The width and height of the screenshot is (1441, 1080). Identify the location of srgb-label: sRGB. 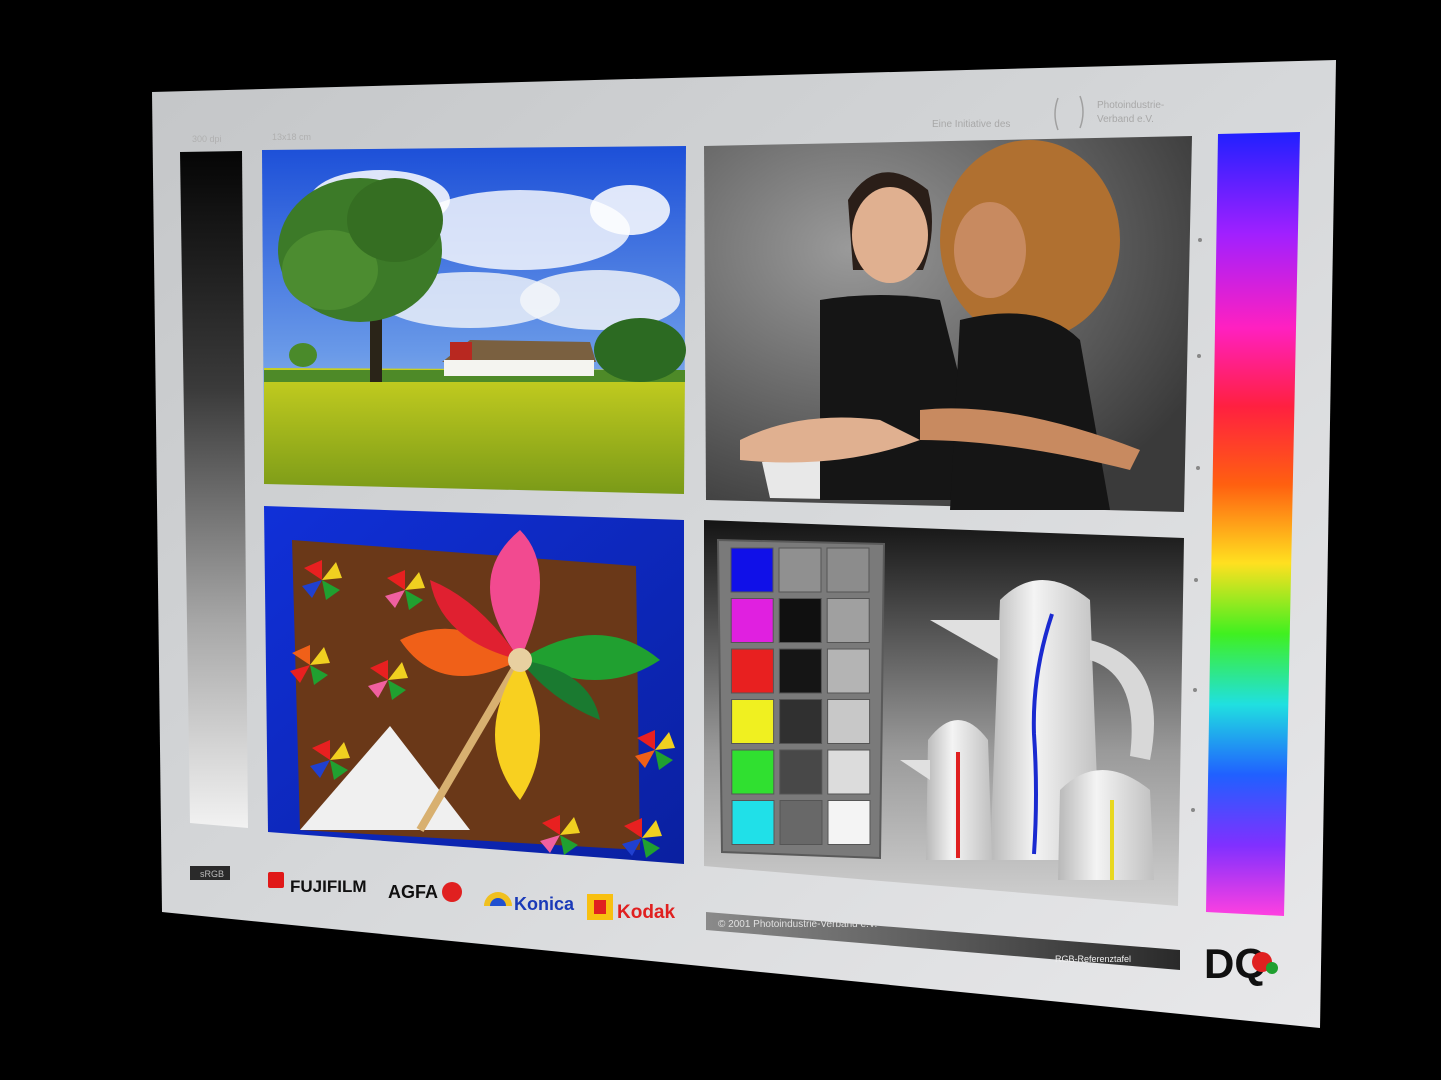
(212, 874).